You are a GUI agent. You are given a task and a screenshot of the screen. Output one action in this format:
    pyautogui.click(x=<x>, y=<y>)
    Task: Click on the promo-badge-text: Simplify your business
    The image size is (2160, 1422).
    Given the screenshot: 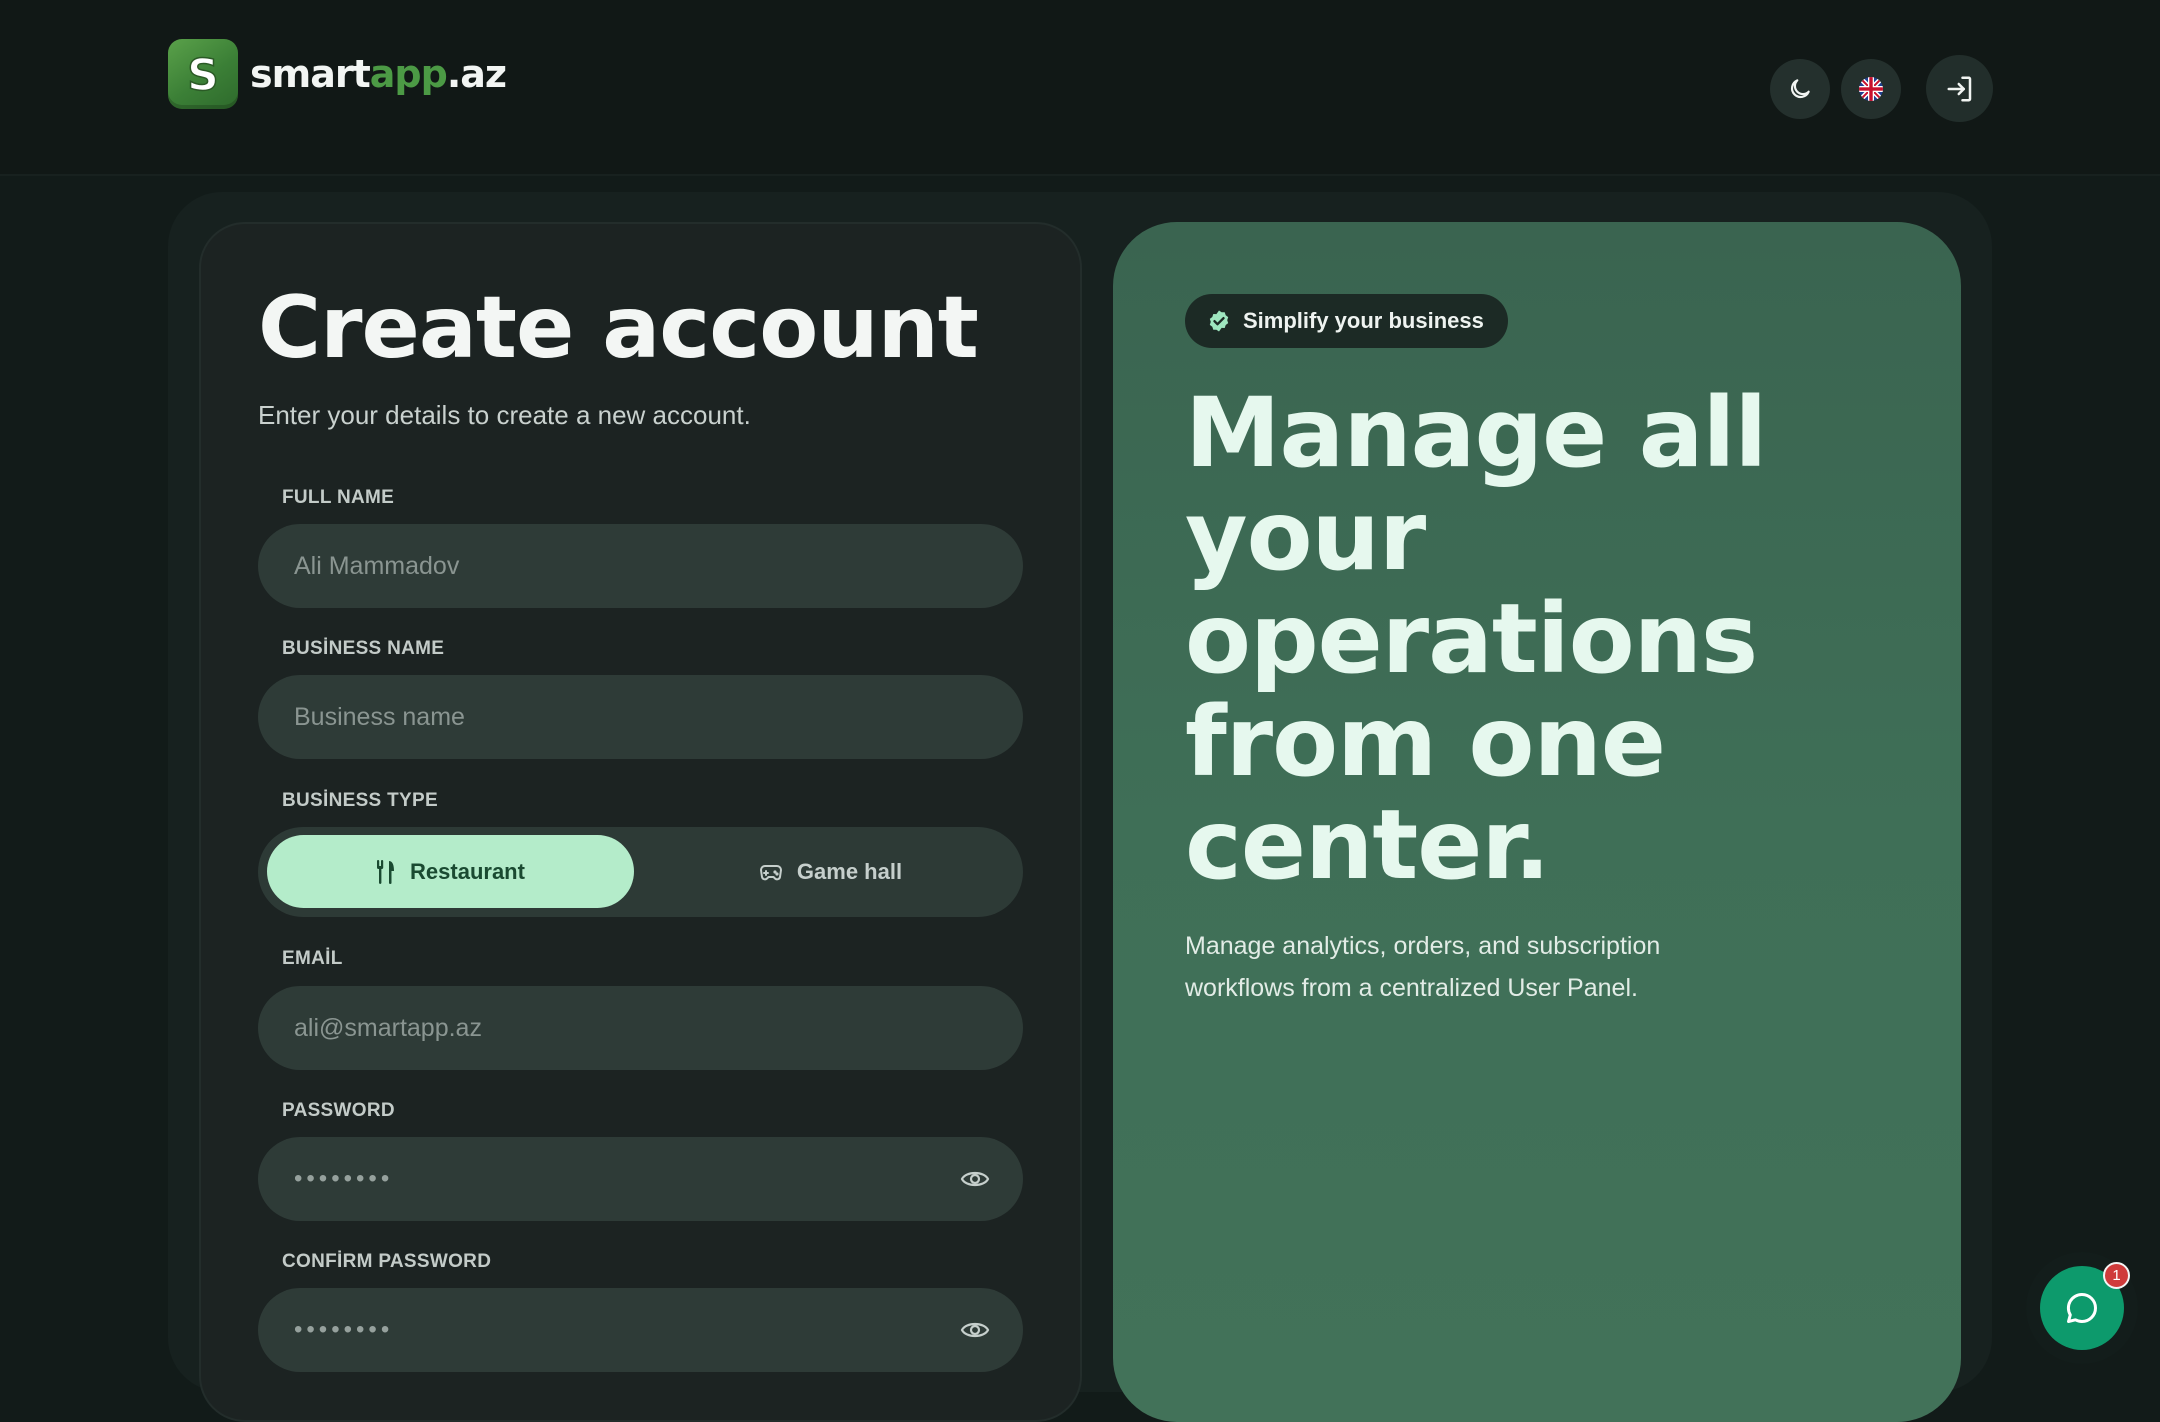 What is the action you would take?
    pyautogui.click(x=1363, y=320)
    